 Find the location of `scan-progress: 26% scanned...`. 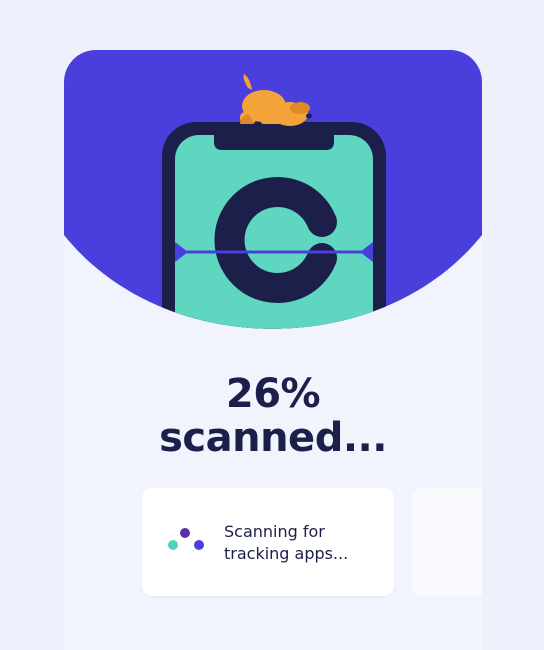

scan-progress: 26% scanned... is located at coordinates (273, 416).